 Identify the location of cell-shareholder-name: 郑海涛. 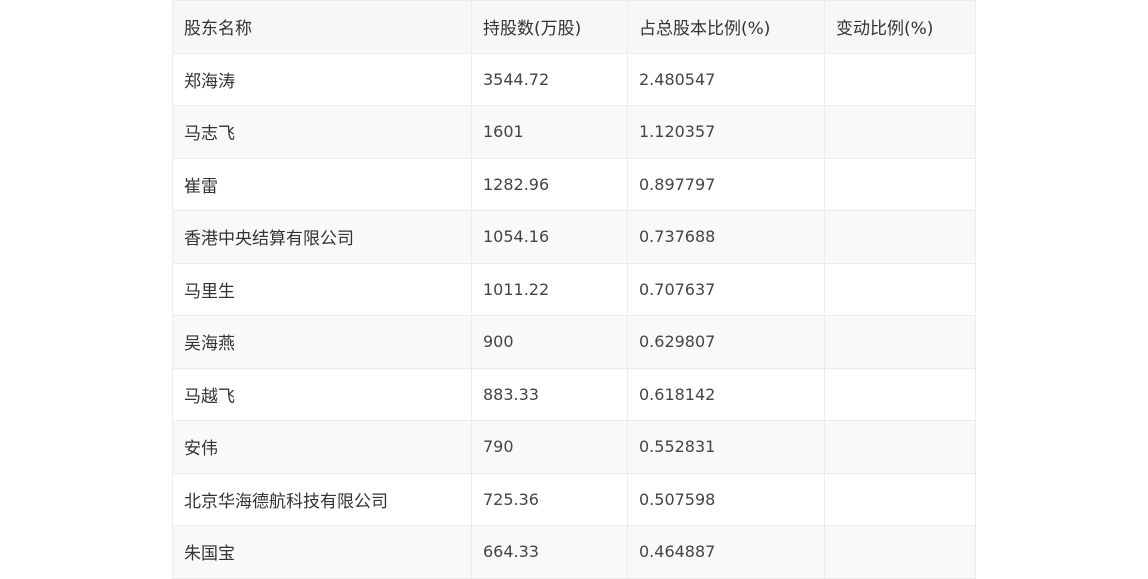
(322, 79).